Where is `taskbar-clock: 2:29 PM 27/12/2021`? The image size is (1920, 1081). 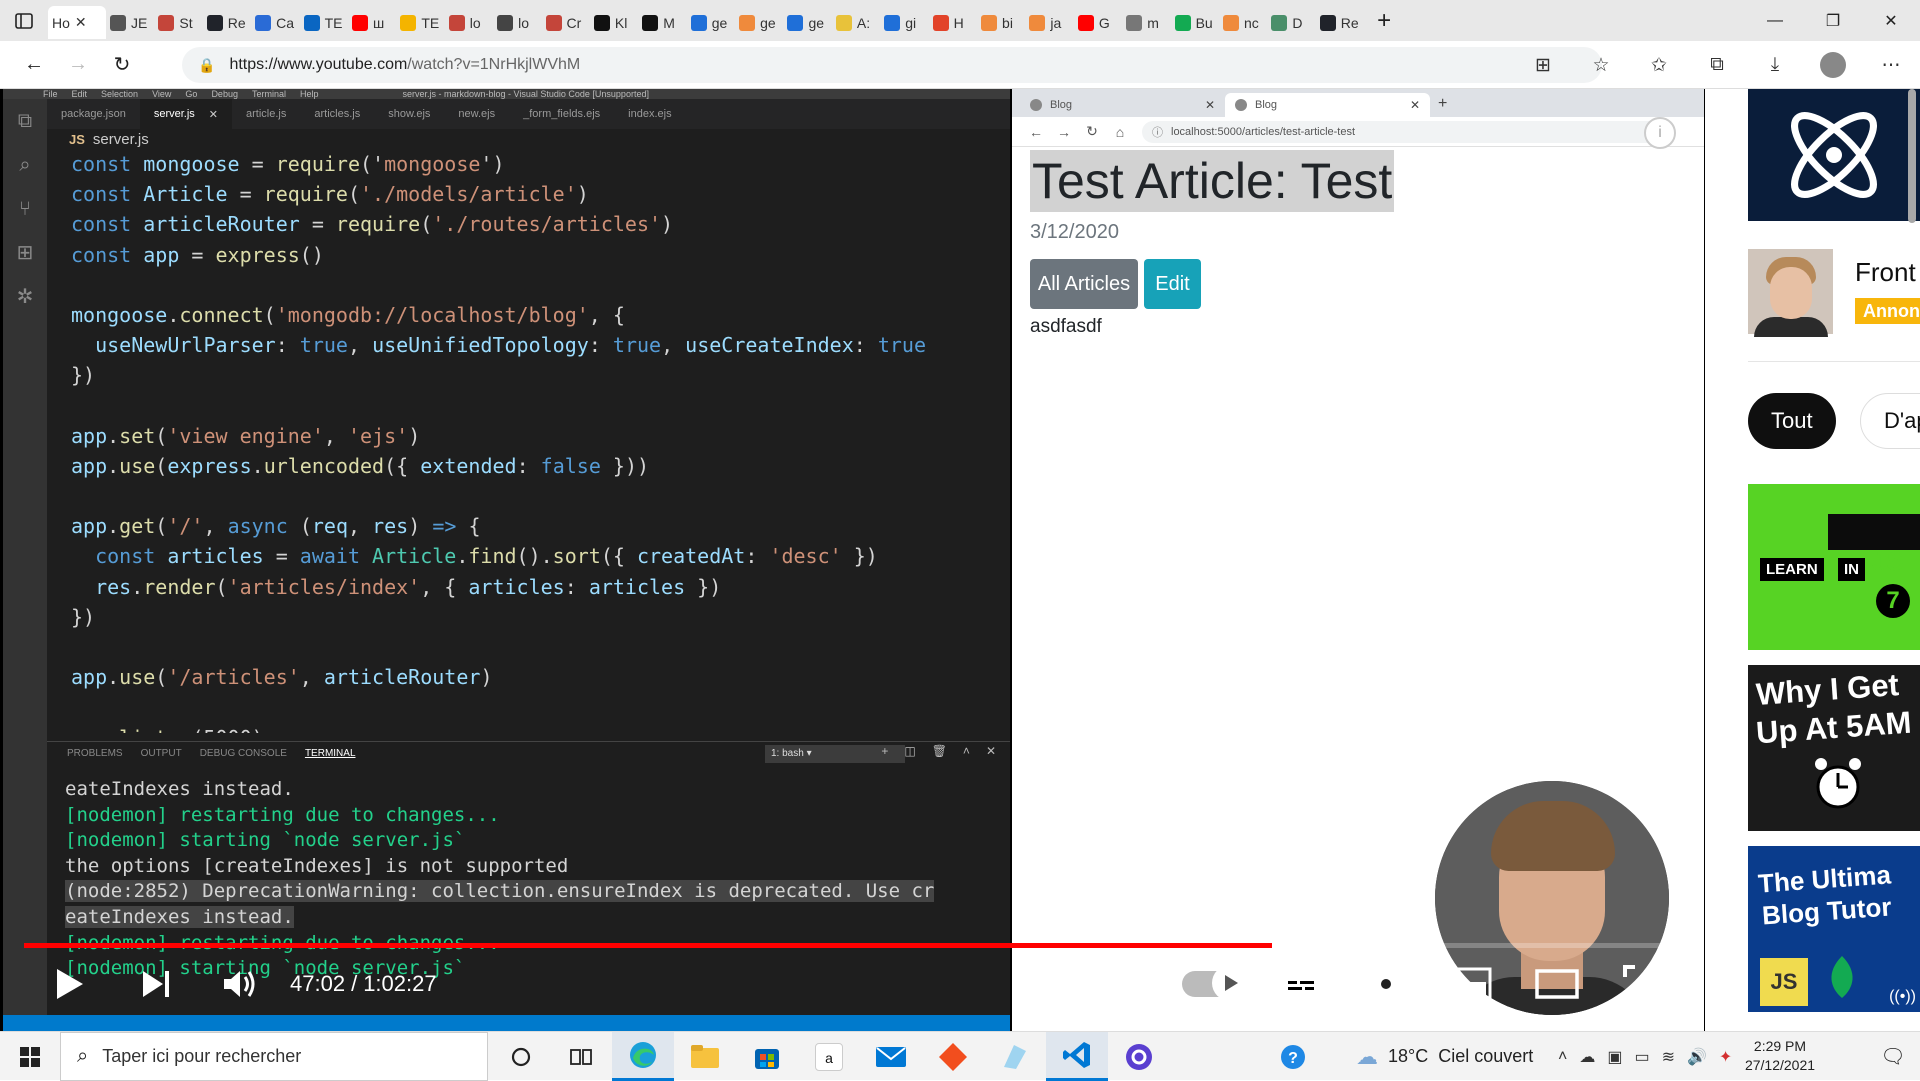 taskbar-clock: 2:29 PM 27/12/2021 is located at coordinates (1780, 1056).